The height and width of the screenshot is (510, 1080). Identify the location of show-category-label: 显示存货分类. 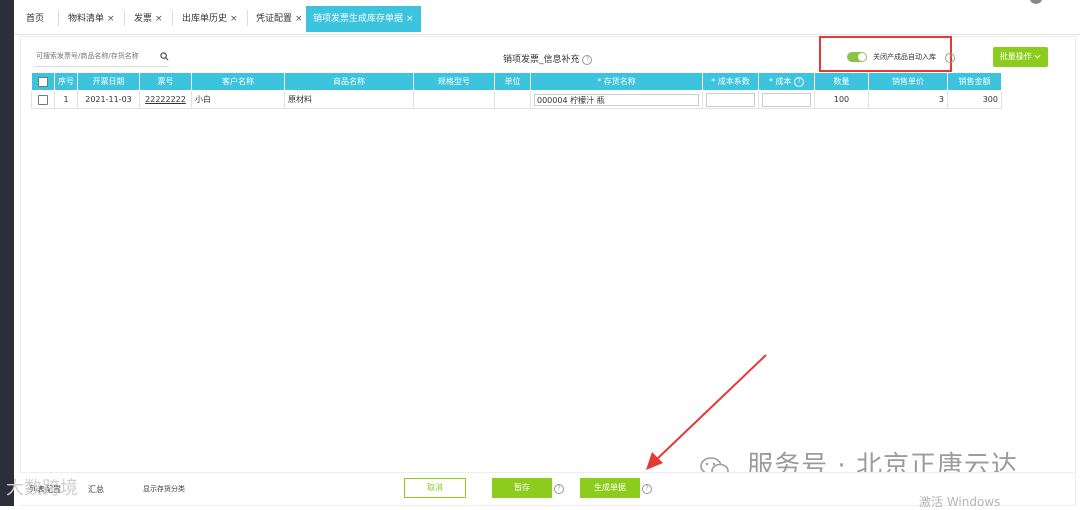
(164, 489).